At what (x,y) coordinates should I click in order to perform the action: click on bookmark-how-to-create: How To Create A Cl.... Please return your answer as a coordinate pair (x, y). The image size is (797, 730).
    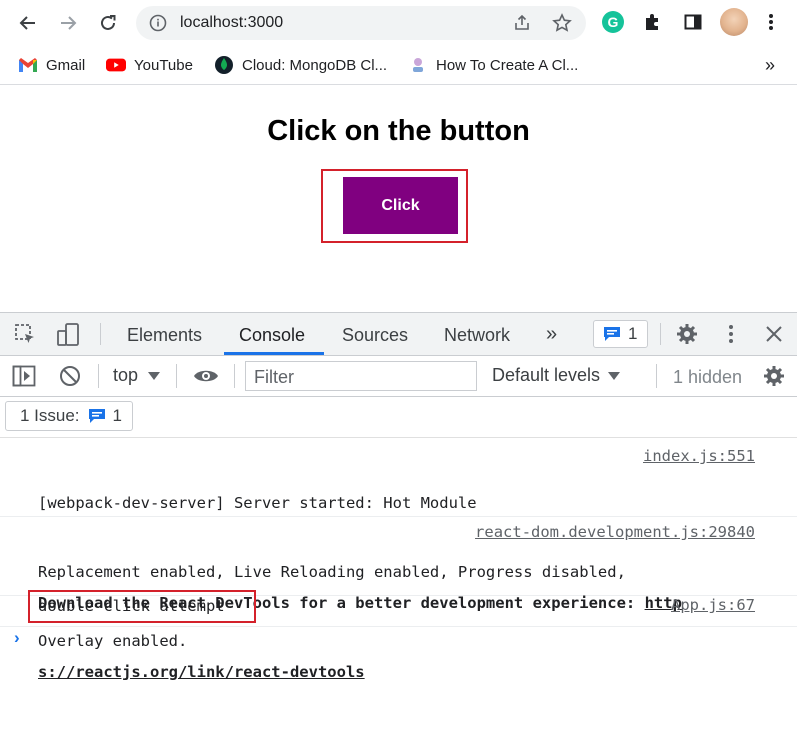
    Looking at the image, I should click on (493, 65).